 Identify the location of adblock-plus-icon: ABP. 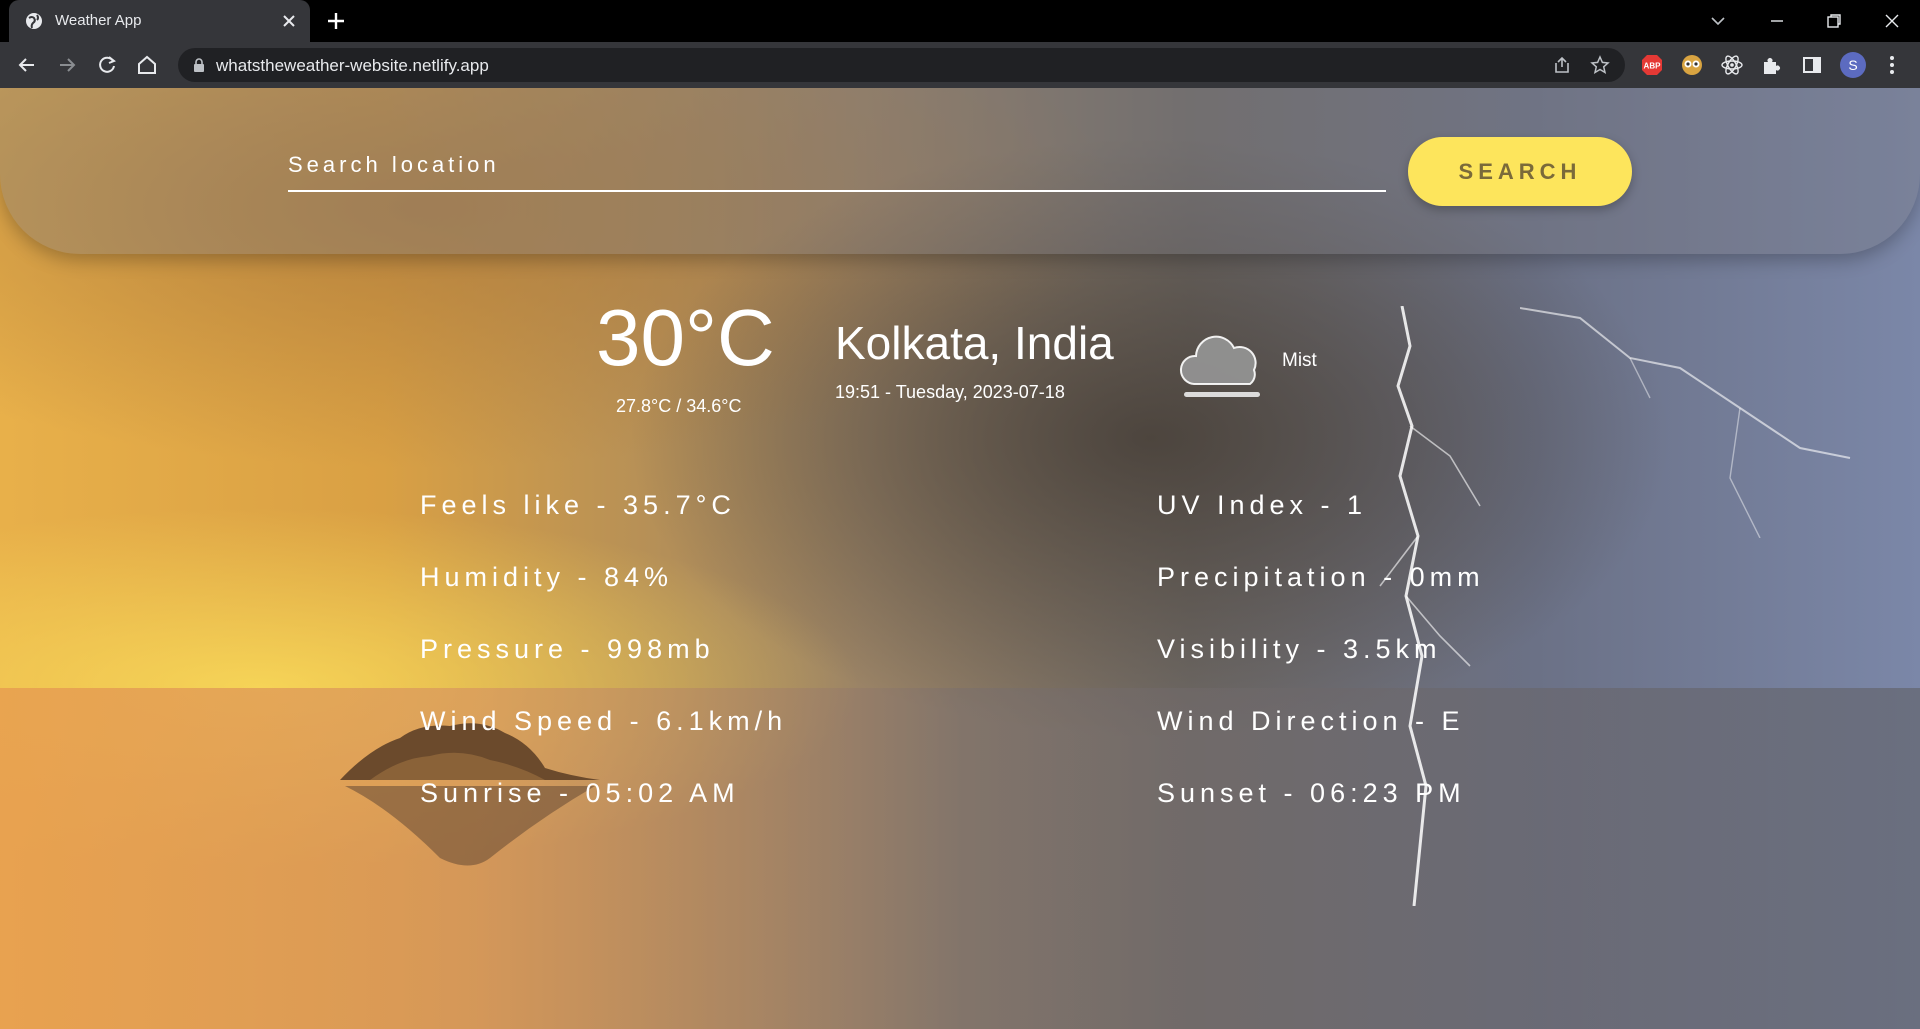
(1652, 65).